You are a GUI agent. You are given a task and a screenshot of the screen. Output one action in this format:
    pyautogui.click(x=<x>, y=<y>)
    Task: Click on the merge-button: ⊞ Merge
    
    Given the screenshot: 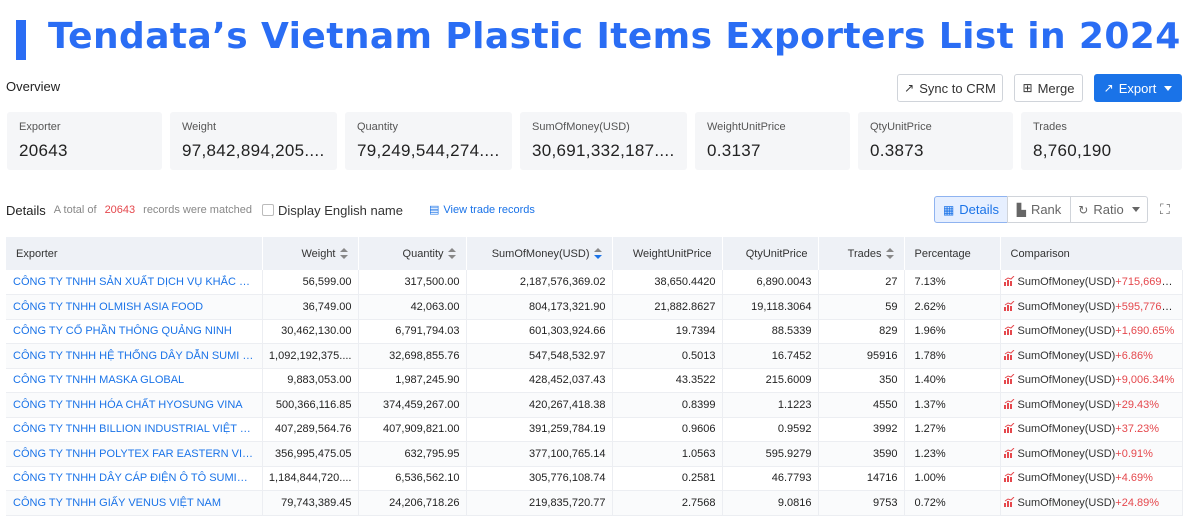 What is the action you would take?
    pyautogui.click(x=1048, y=88)
    